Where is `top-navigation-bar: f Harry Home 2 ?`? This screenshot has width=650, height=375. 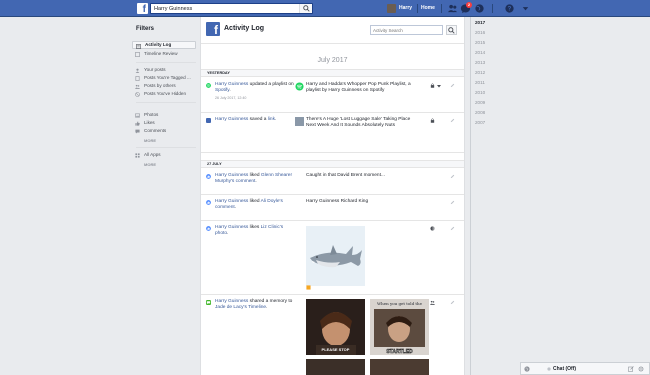
top-navigation-bar: f Harry Home 2 ? is located at coordinates (325, 8).